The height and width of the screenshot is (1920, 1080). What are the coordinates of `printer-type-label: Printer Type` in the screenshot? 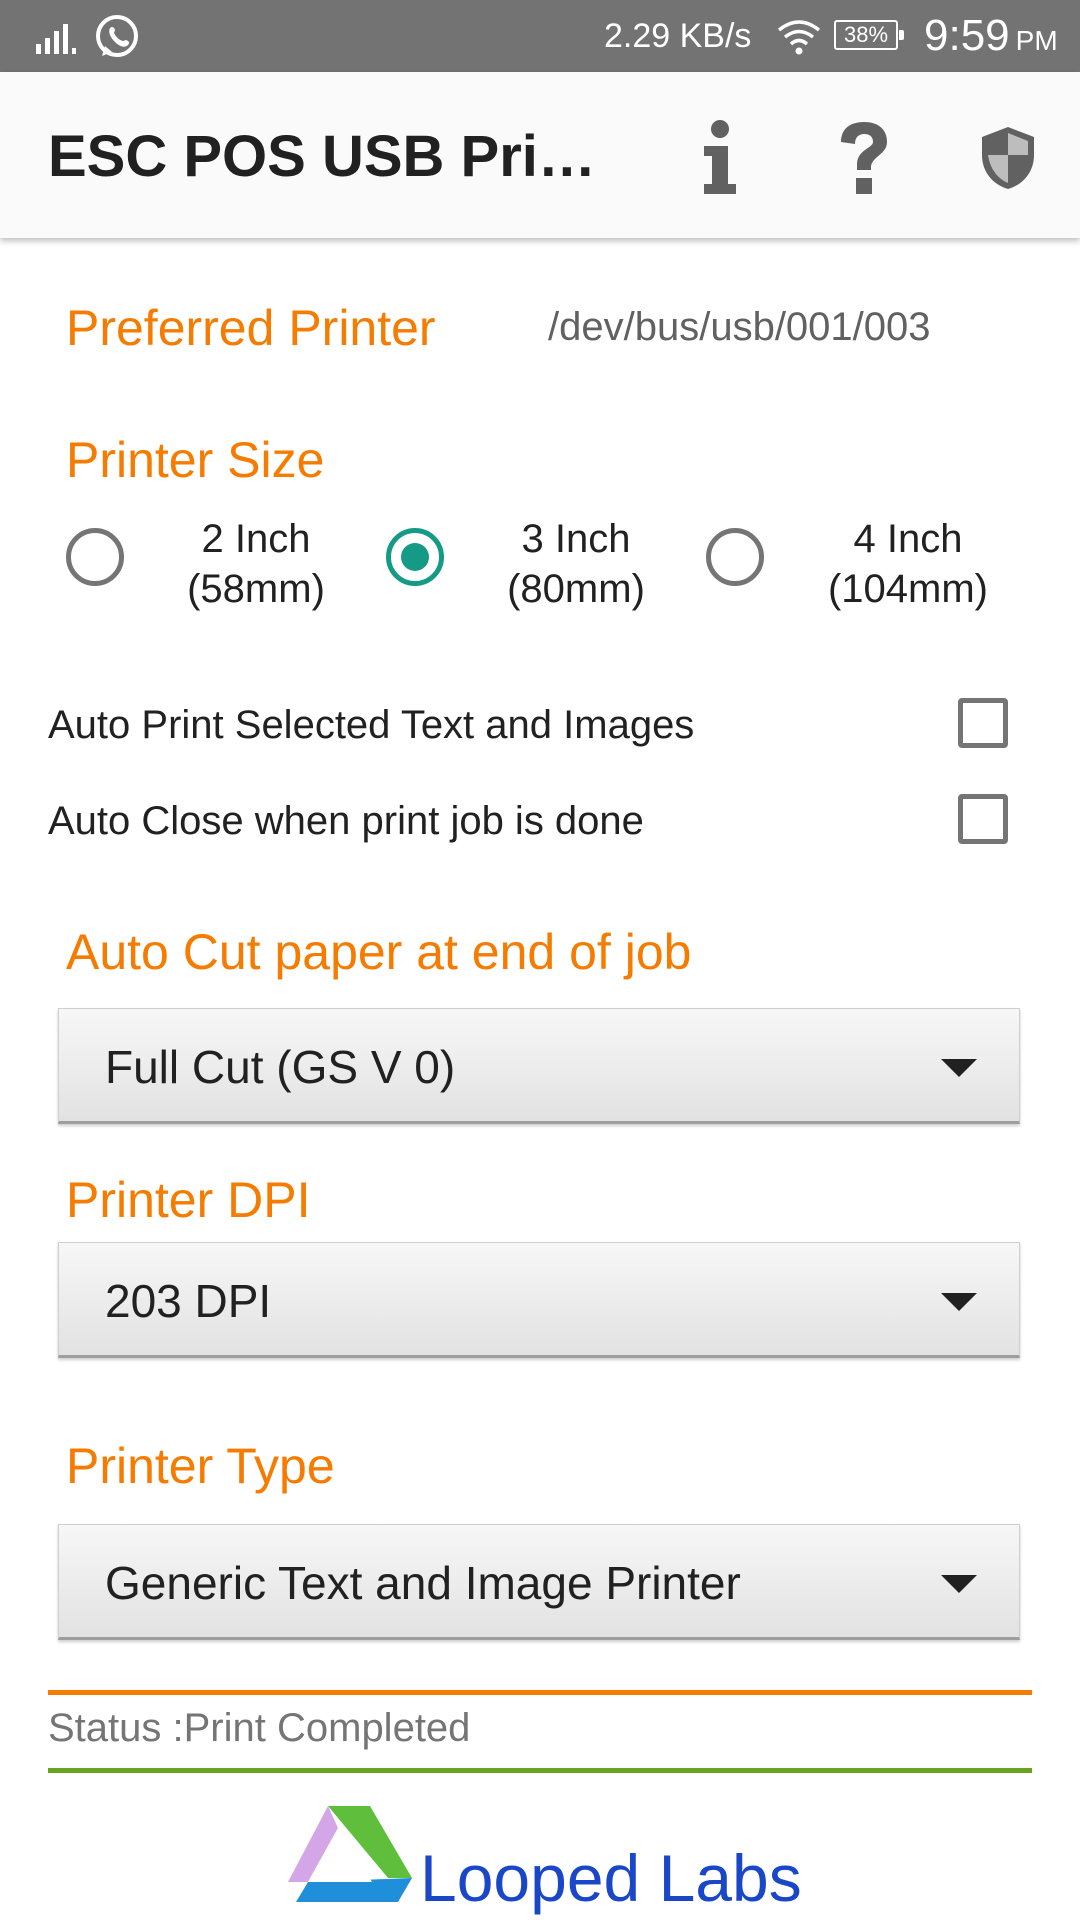 It's located at (200, 1466).